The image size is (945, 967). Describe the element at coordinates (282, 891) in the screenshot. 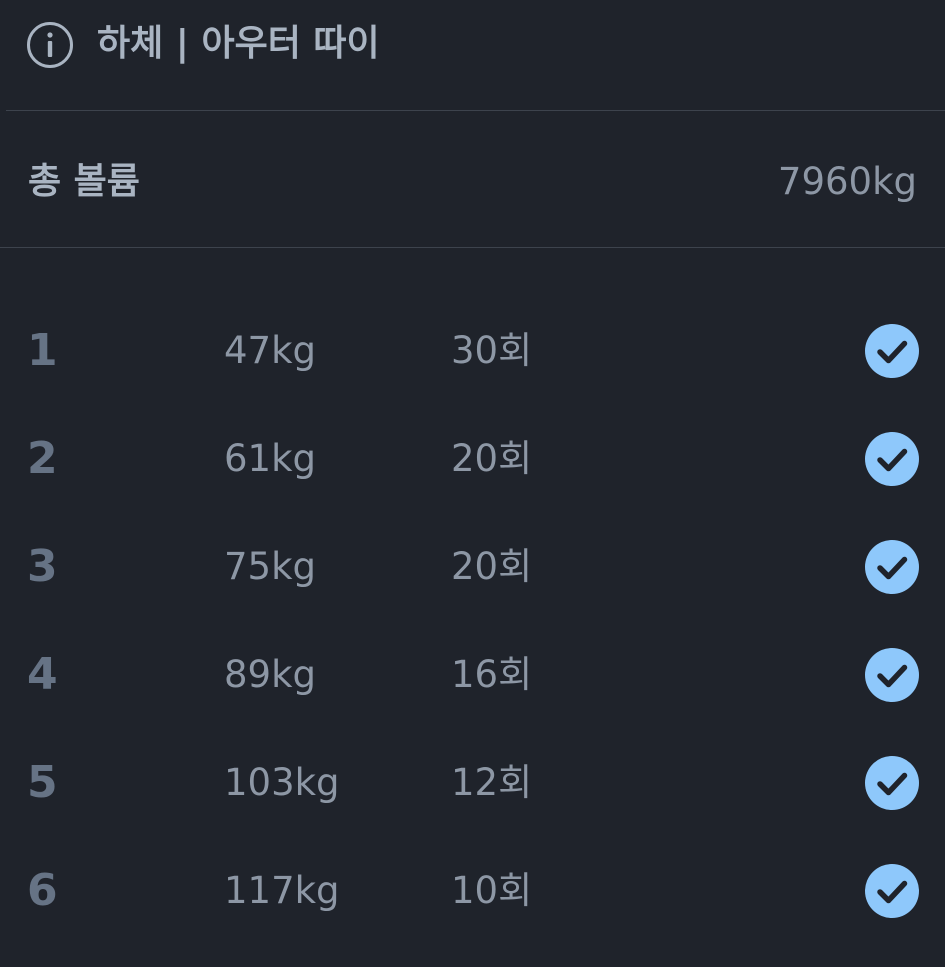

I see `set-weight: 117kg` at that location.